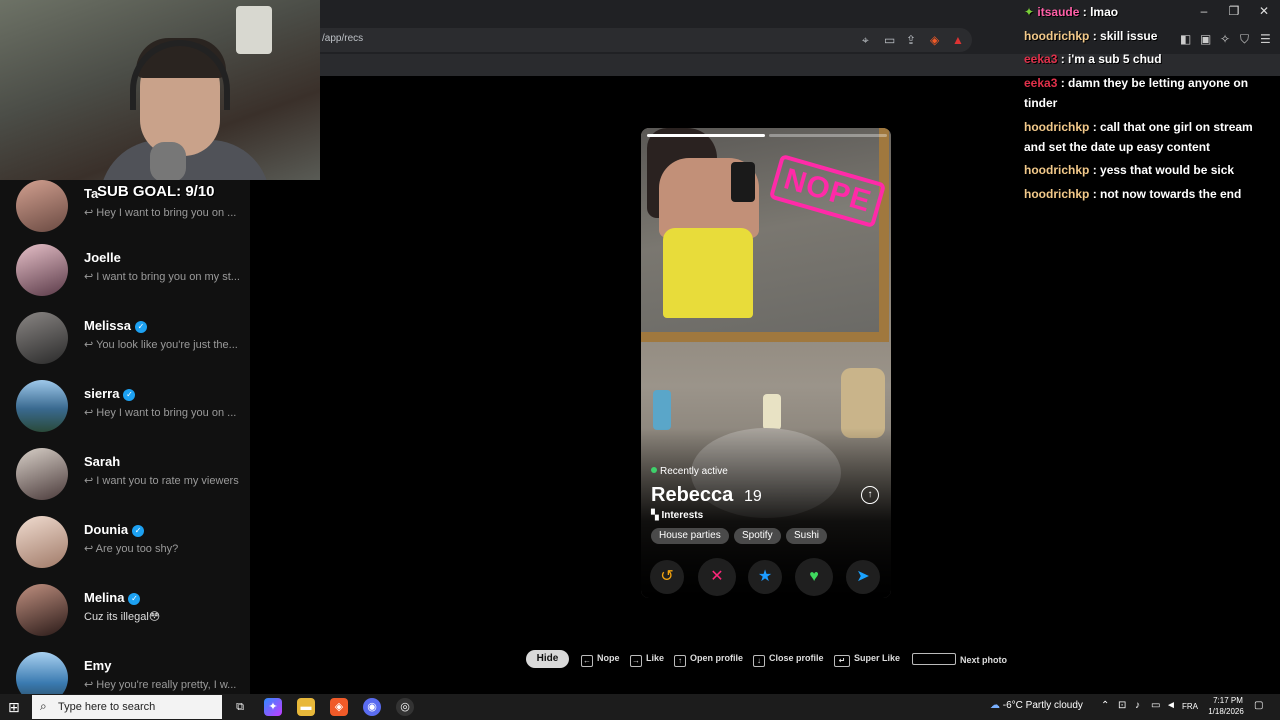 This screenshot has width=1280, height=720. I want to click on chevron-up-icon: ⌃, so click(1105, 705).